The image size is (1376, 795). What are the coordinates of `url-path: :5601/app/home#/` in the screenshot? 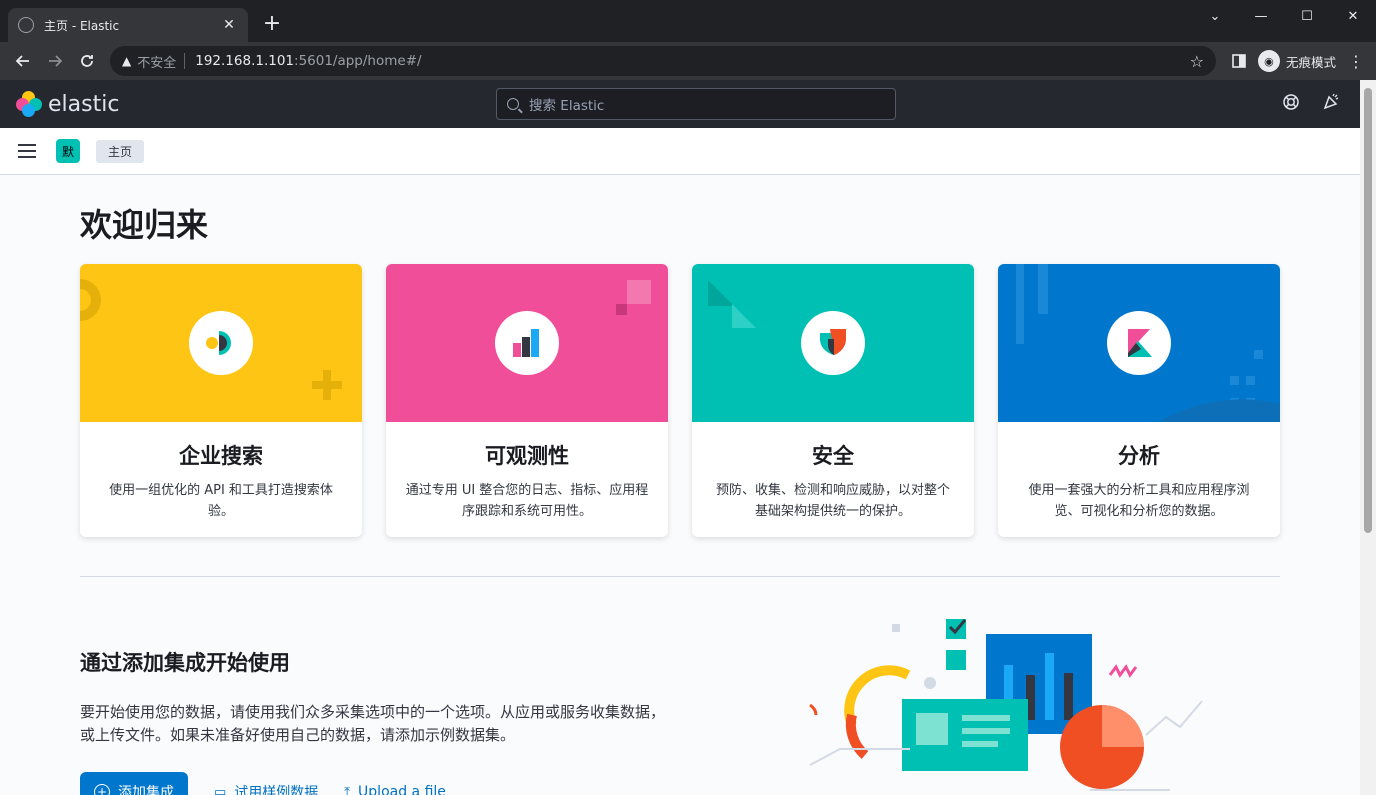 It's located at (358, 61).